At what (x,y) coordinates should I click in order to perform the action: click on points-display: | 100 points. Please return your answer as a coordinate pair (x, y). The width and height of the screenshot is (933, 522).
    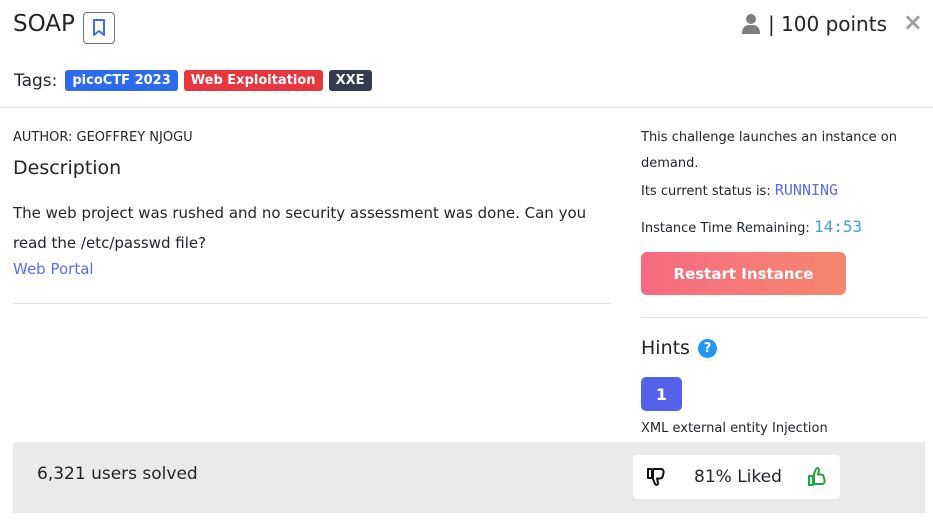
    Looking at the image, I should click on (814, 24).